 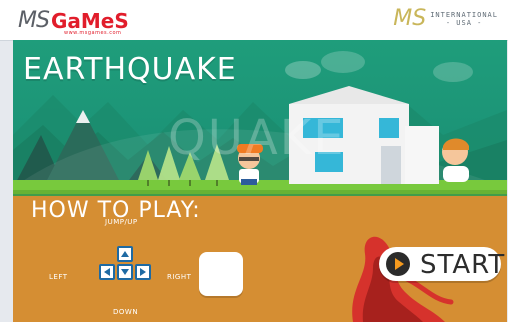 I want to click on arrow-left-icon, so click(x=107, y=272).